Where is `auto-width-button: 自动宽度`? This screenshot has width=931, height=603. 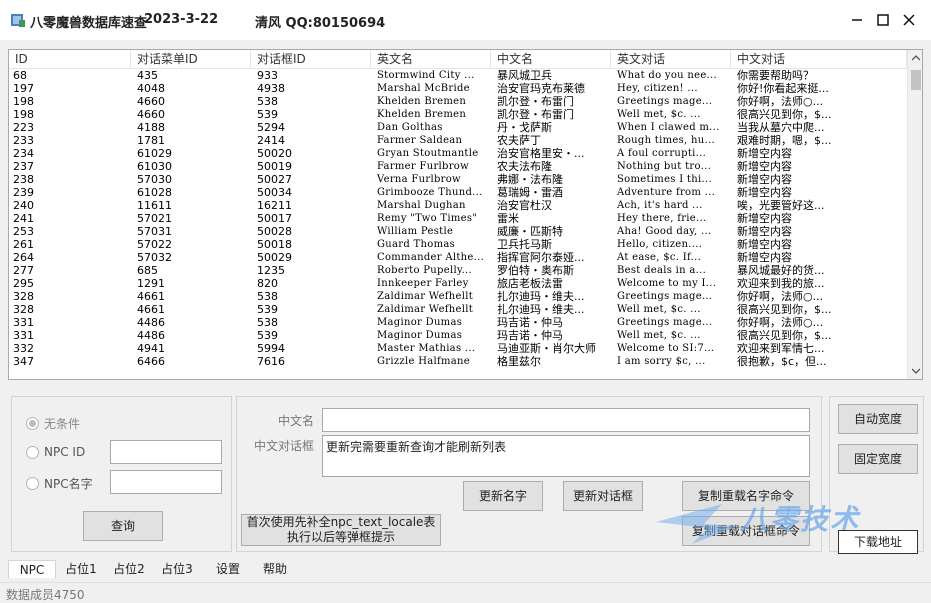 auto-width-button: 自动宽度 is located at coordinates (878, 419).